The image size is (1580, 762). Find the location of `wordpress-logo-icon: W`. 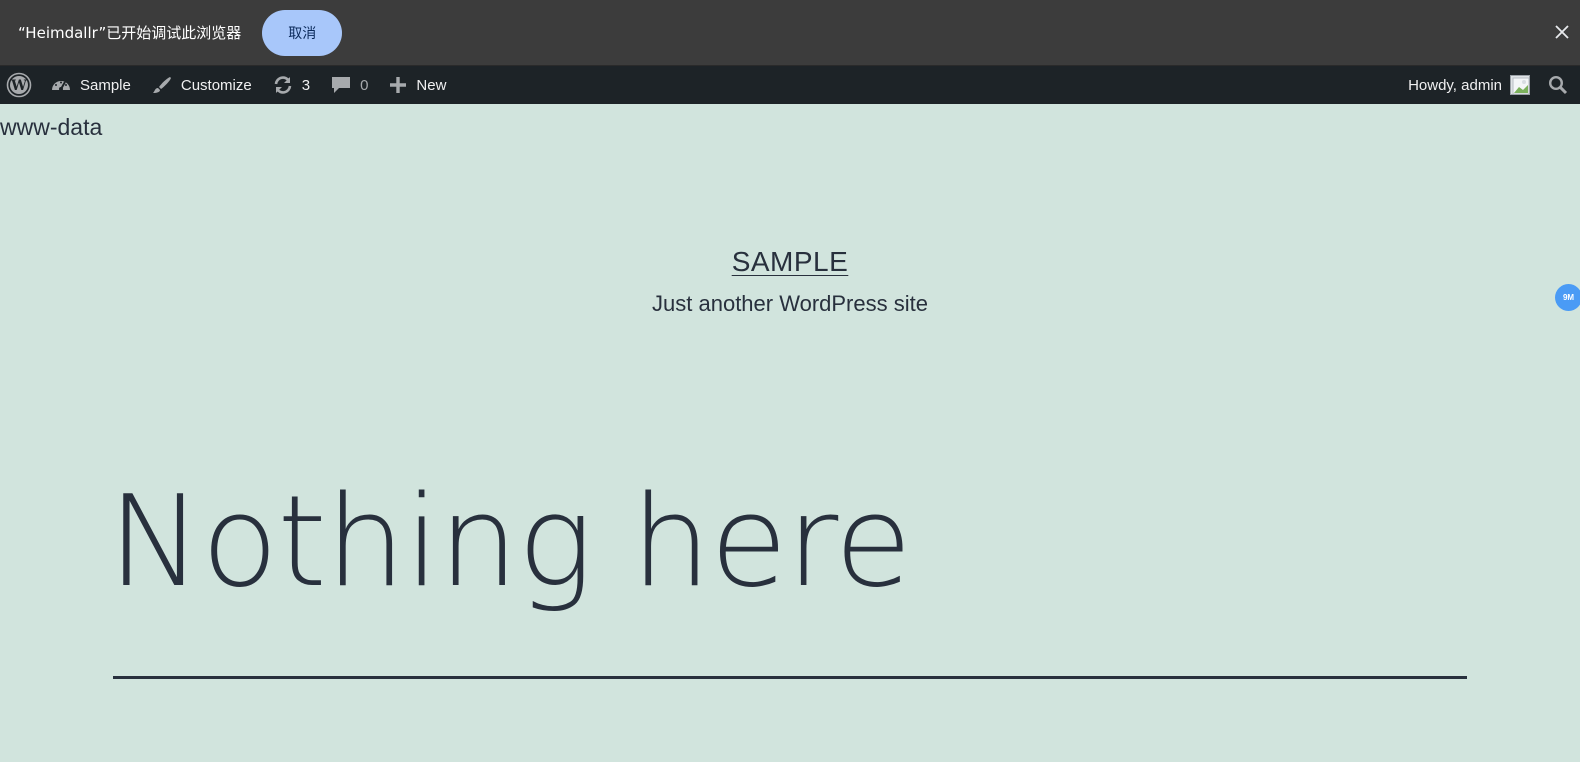

wordpress-logo-icon: W is located at coordinates (19, 85).